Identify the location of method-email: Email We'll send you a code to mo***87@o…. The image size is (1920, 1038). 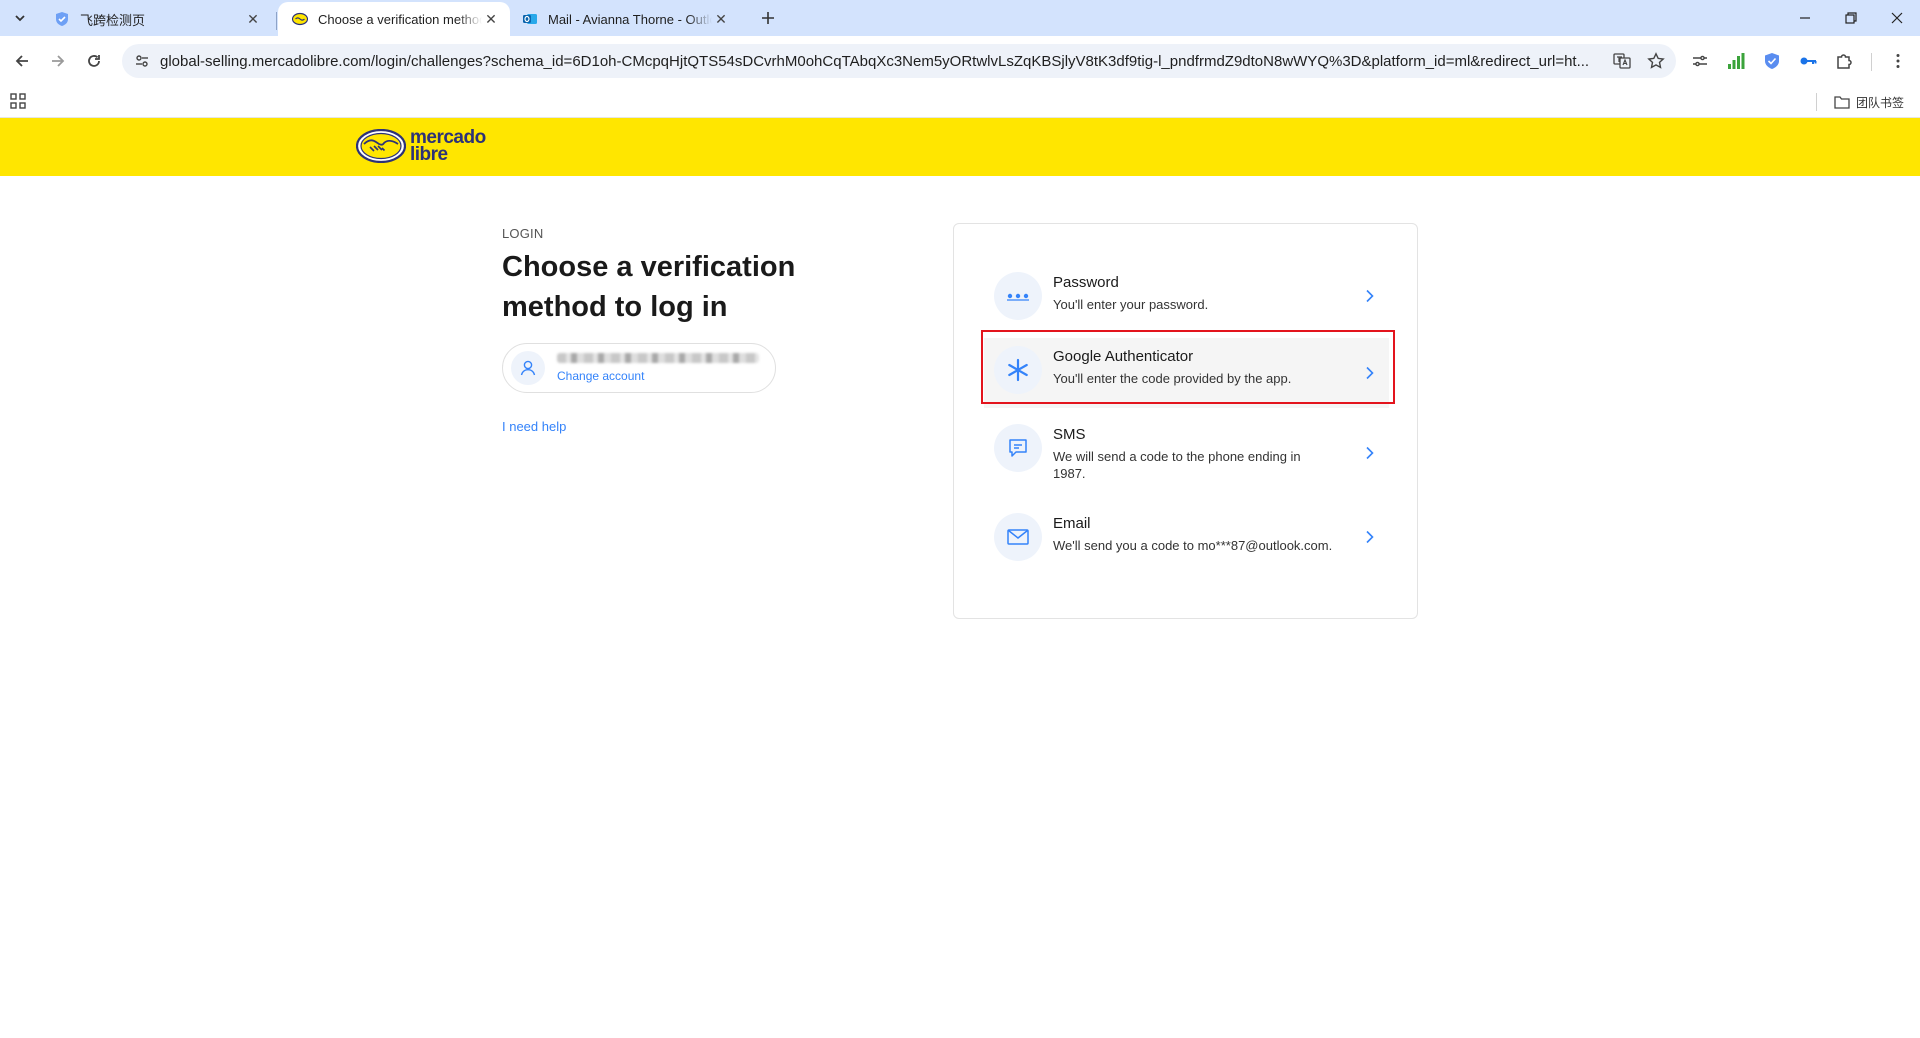
(1186, 537).